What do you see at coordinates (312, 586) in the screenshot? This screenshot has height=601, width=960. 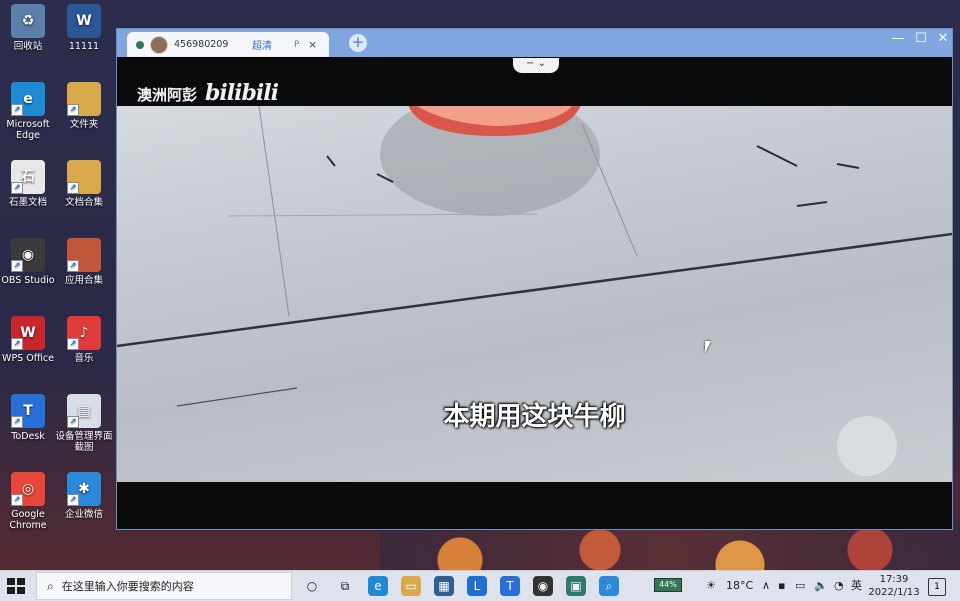 I see `taskbar-cortana-icon: ○` at bounding box center [312, 586].